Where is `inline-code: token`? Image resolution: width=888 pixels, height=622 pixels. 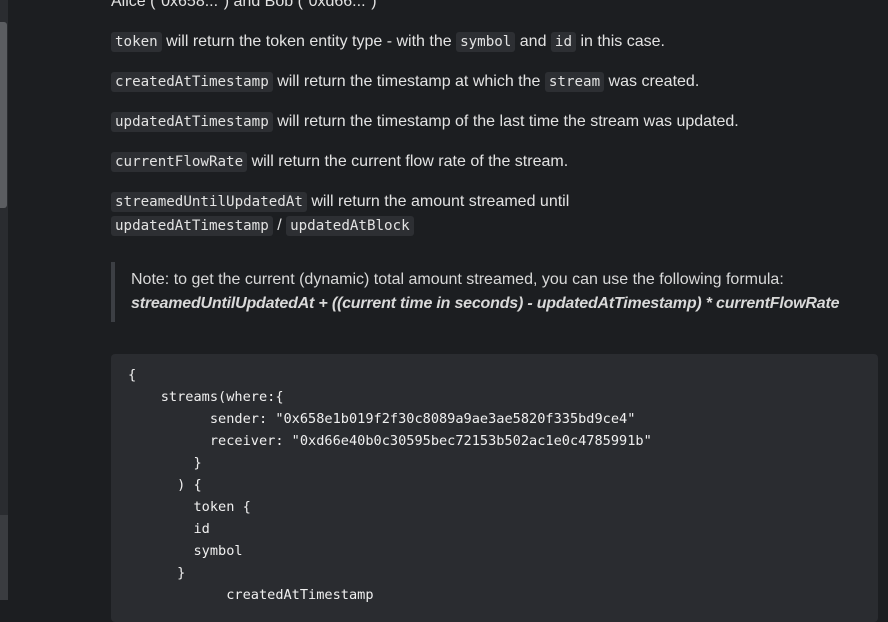
inline-code: token is located at coordinates (136, 42).